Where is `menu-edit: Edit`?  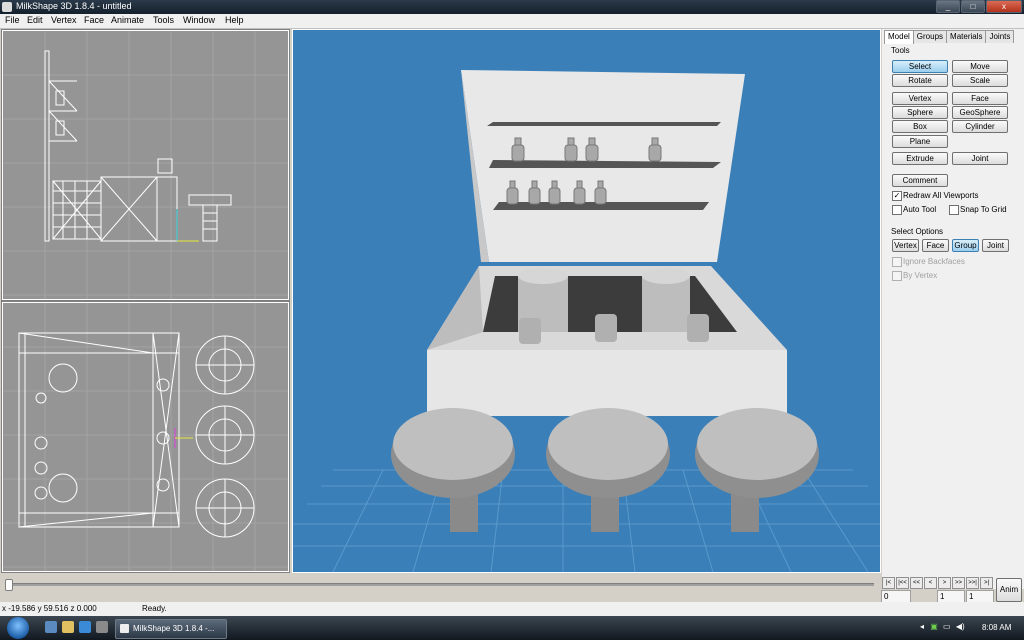
menu-edit: Edit is located at coordinates (35, 20).